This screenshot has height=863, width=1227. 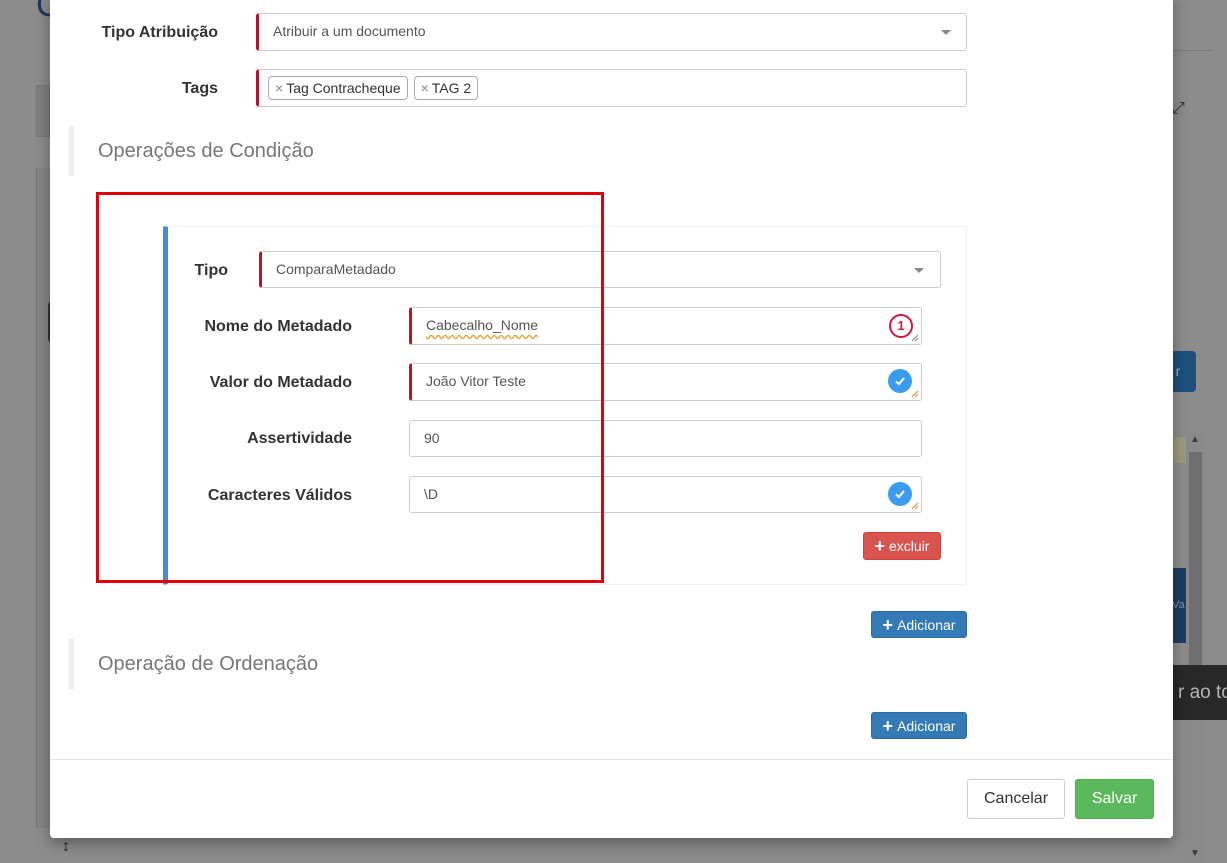 I want to click on background-badge, so click(x=1179, y=450).